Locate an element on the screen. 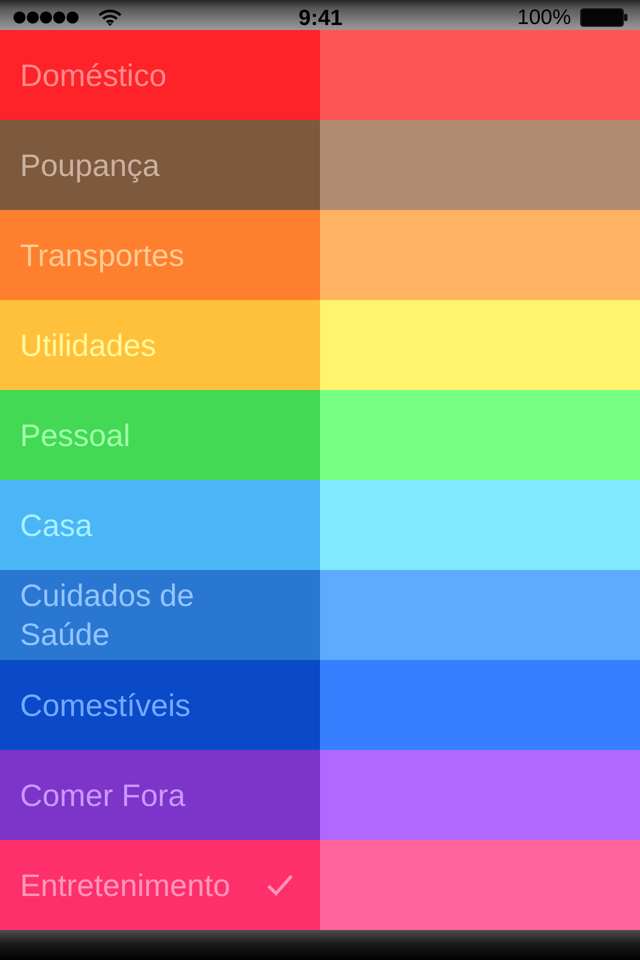 The height and width of the screenshot is (960, 640). category-item: Pessoal is located at coordinates (160, 435).